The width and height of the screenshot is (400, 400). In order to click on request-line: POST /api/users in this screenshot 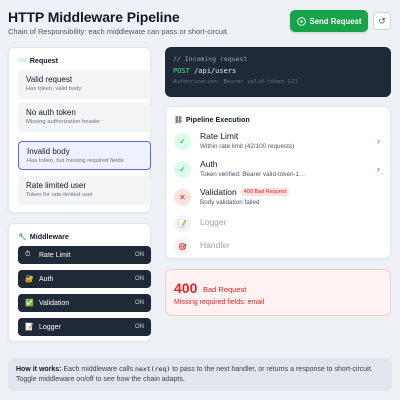, I will do `click(278, 71)`.